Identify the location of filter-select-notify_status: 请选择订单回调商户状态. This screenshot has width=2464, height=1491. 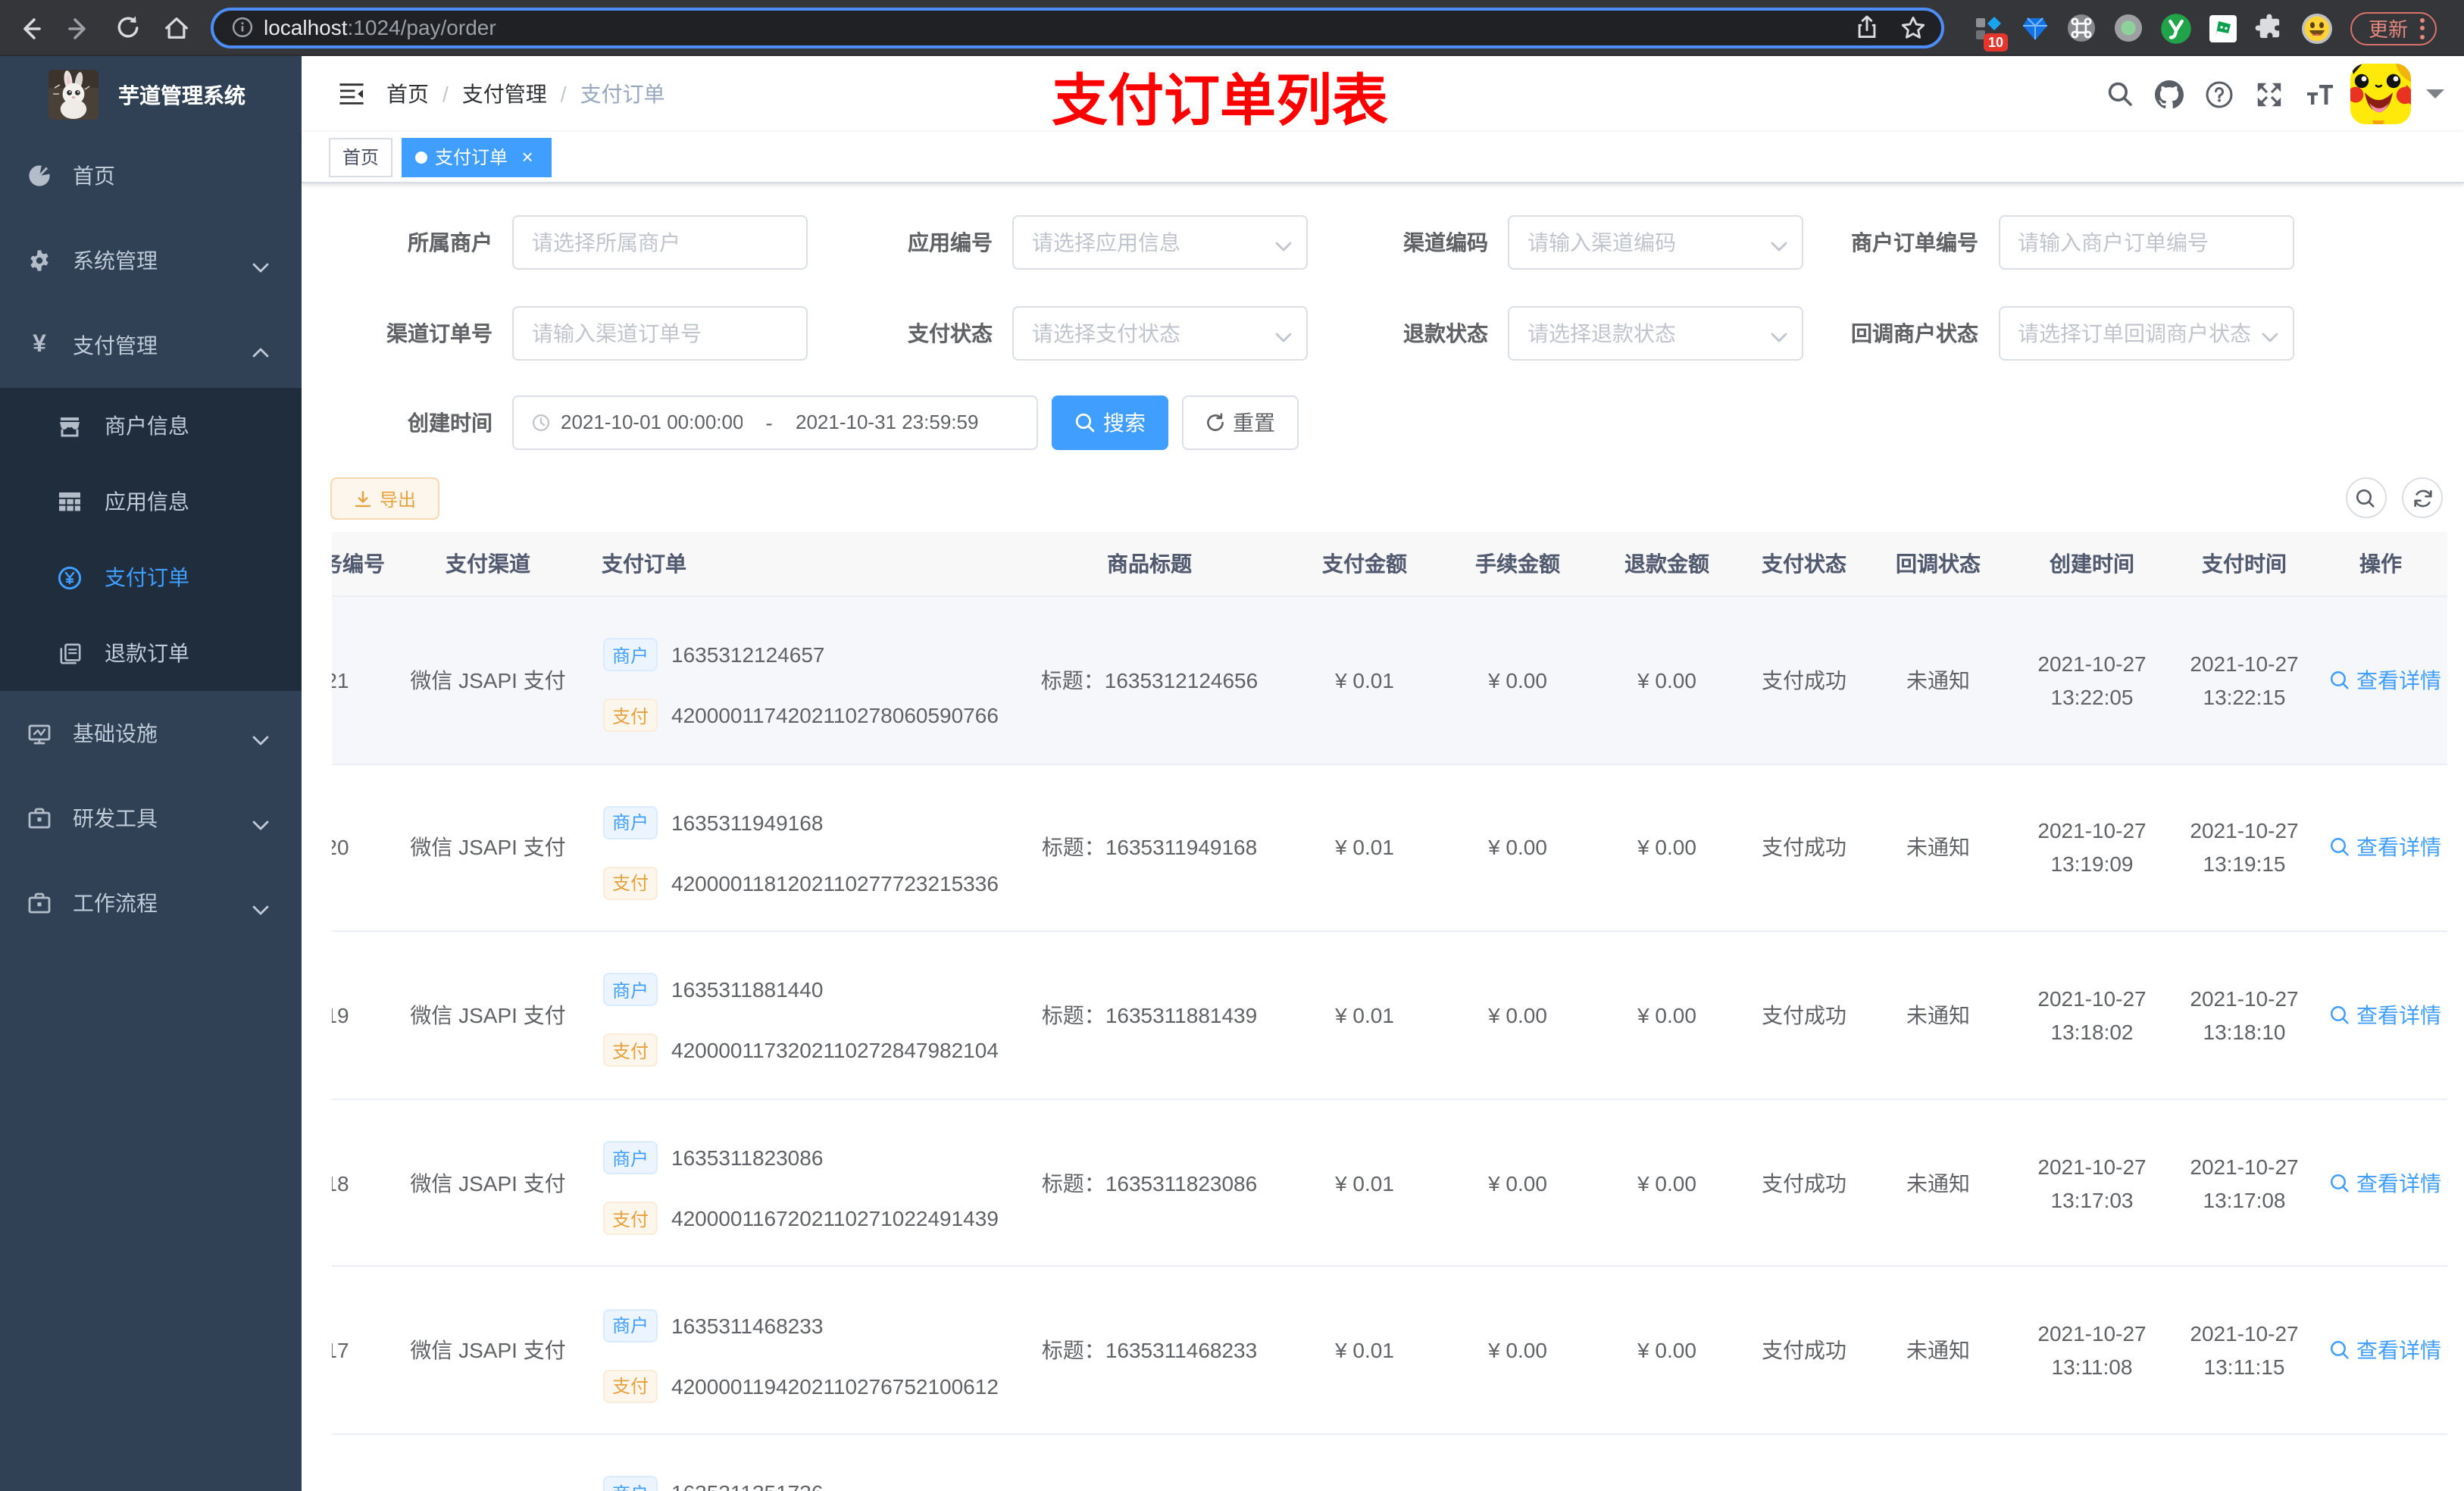
(2146, 333).